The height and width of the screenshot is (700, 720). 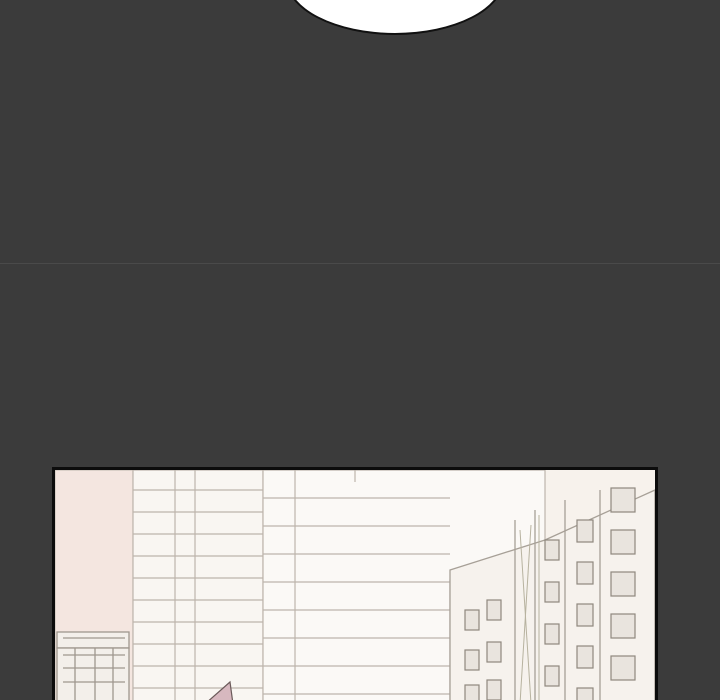 I want to click on center-left-tower, so click(x=198, y=585).